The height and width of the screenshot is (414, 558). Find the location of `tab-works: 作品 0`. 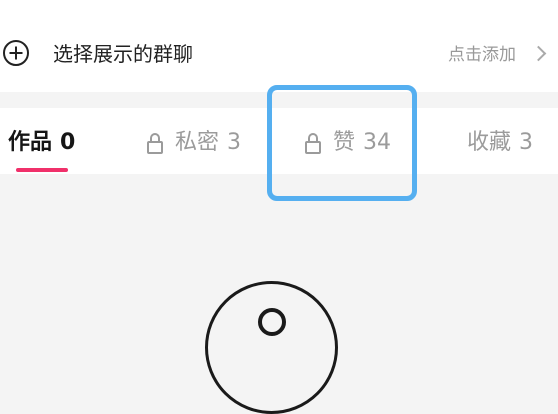

tab-works: 作品 0 is located at coordinates (41, 143).